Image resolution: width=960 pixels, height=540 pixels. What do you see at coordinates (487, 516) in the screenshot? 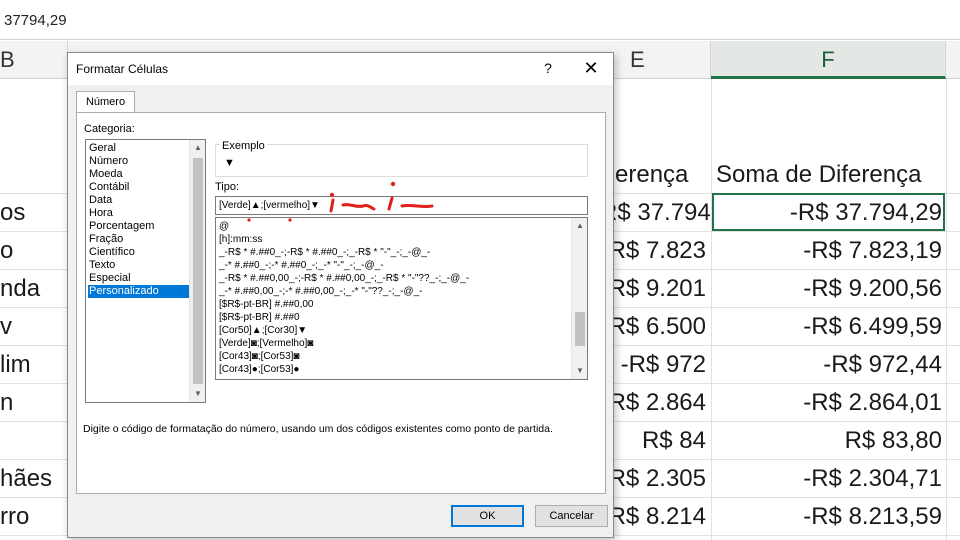
I see `ok-button: OK` at bounding box center [487, 516].